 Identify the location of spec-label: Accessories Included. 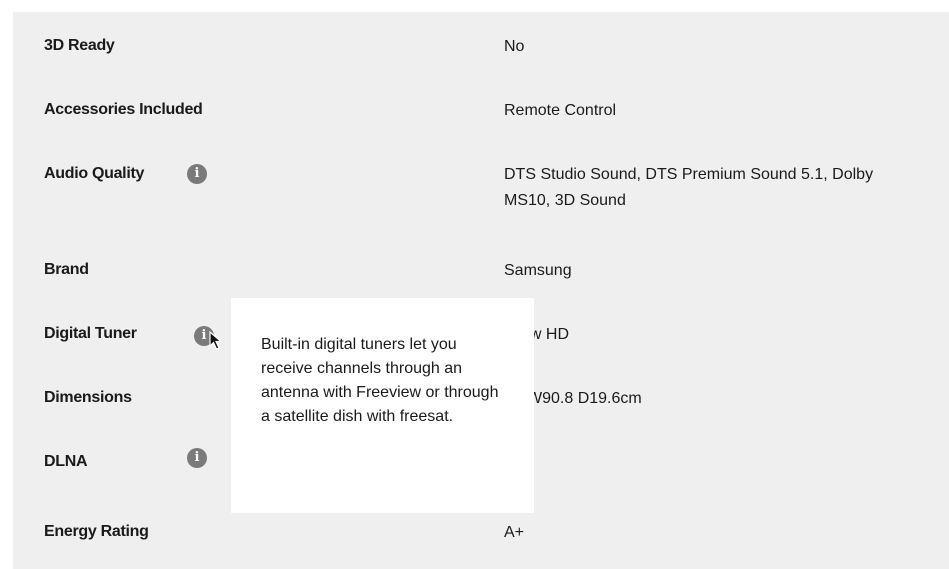
(123, 109).